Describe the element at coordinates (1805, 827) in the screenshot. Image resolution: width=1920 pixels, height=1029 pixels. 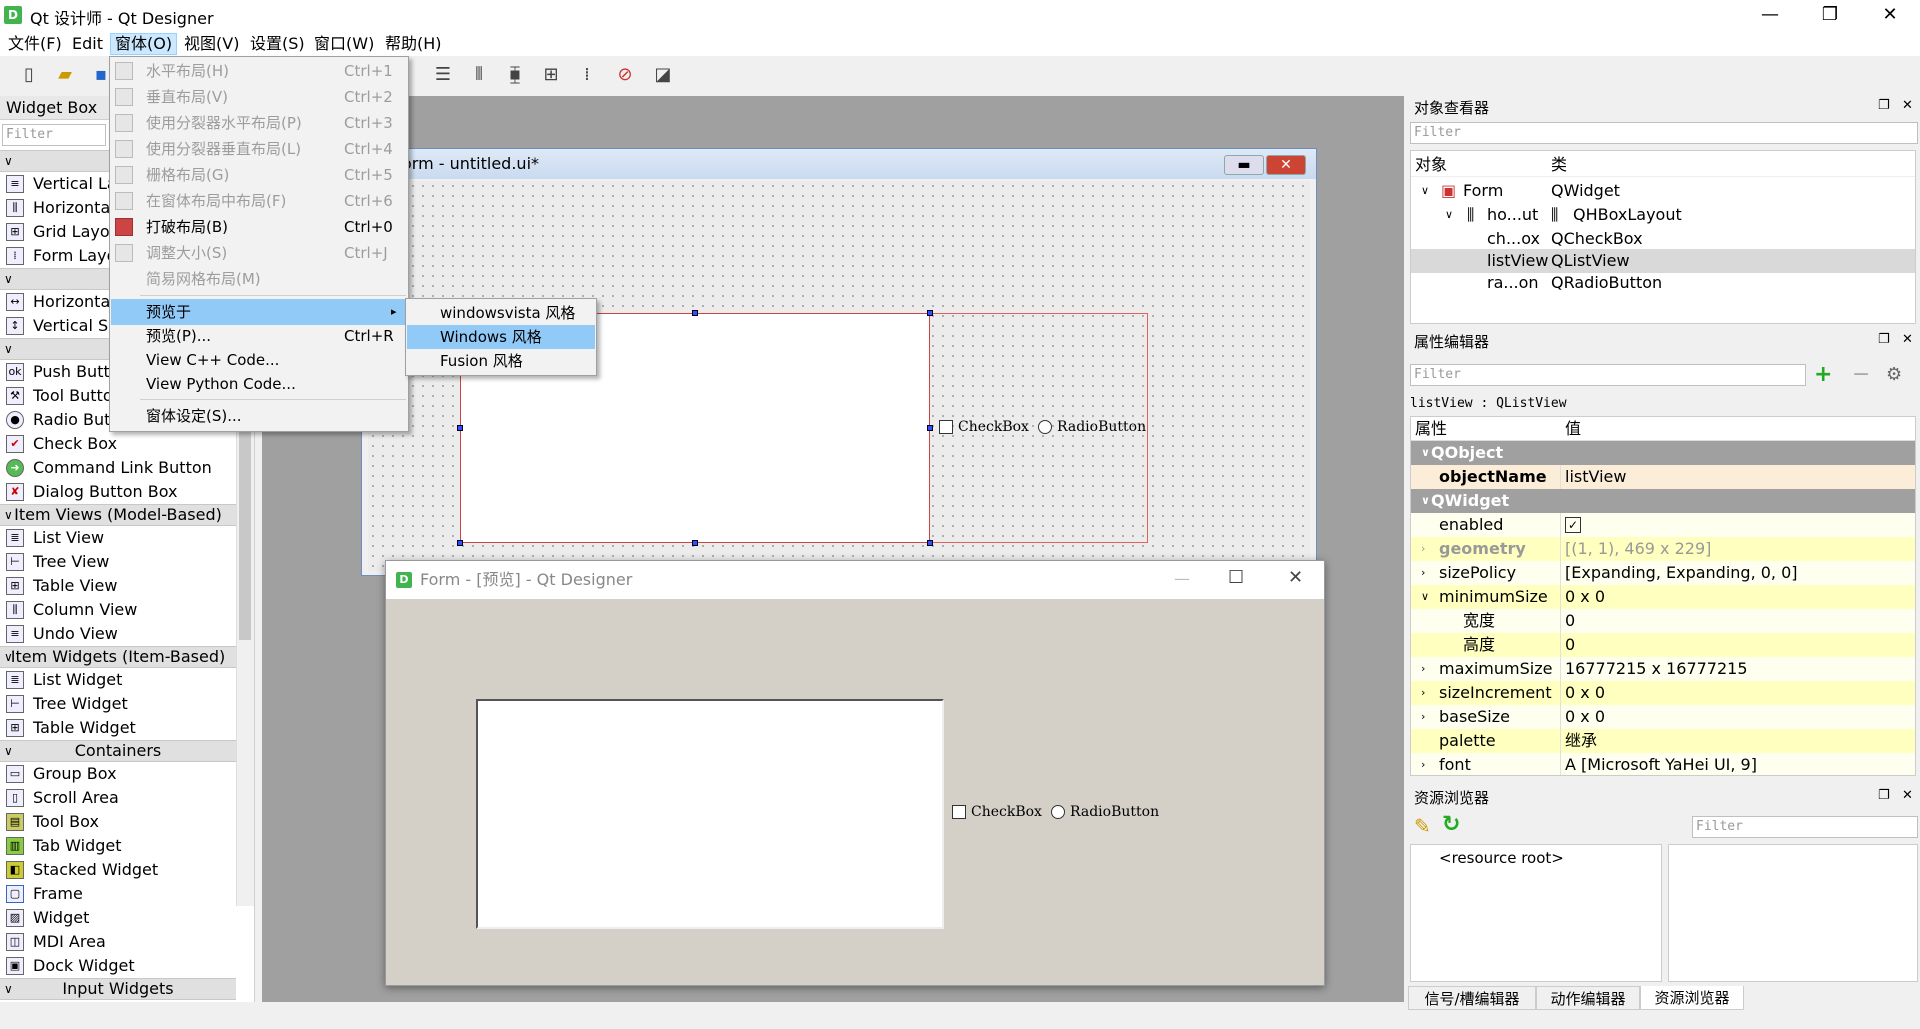
I see `resource-filter-input: Filter` at that location.